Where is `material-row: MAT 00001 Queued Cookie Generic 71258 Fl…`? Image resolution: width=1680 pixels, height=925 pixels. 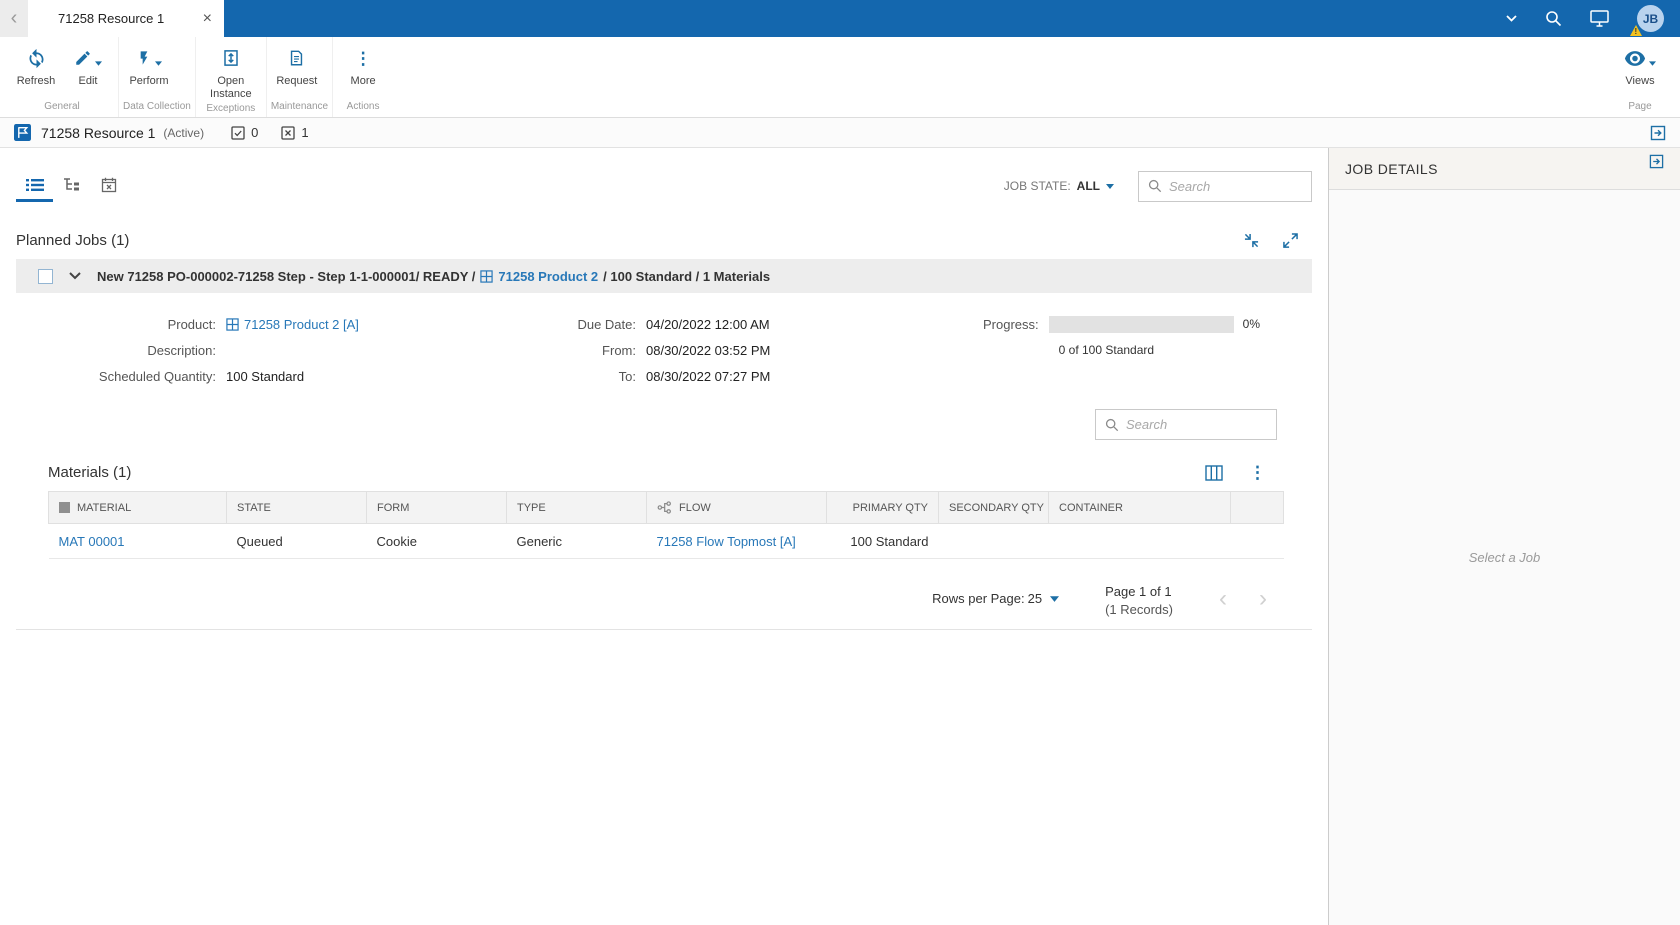
material-row: MAT 00001 Queued Cookie Generic 71258 Fl… is located at coordinates (666, 541).